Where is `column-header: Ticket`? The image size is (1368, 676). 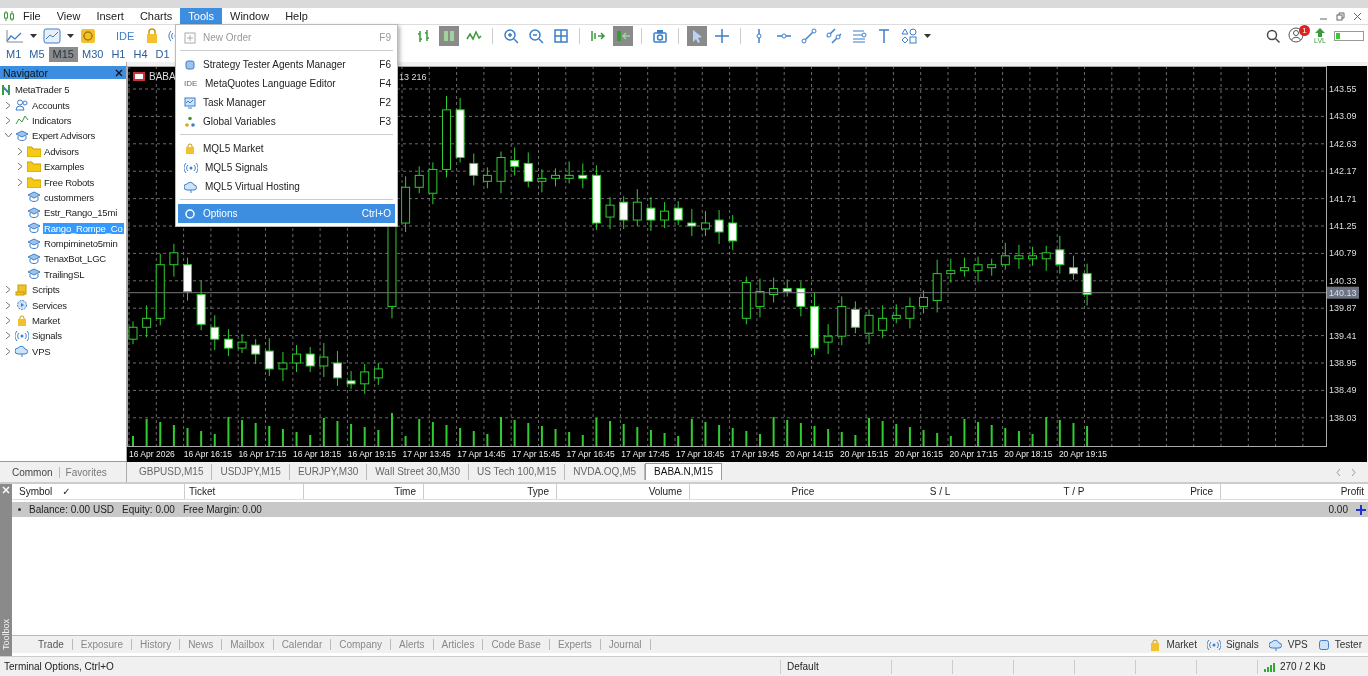 column-header: Ticket is located at coordinates (244, 491).